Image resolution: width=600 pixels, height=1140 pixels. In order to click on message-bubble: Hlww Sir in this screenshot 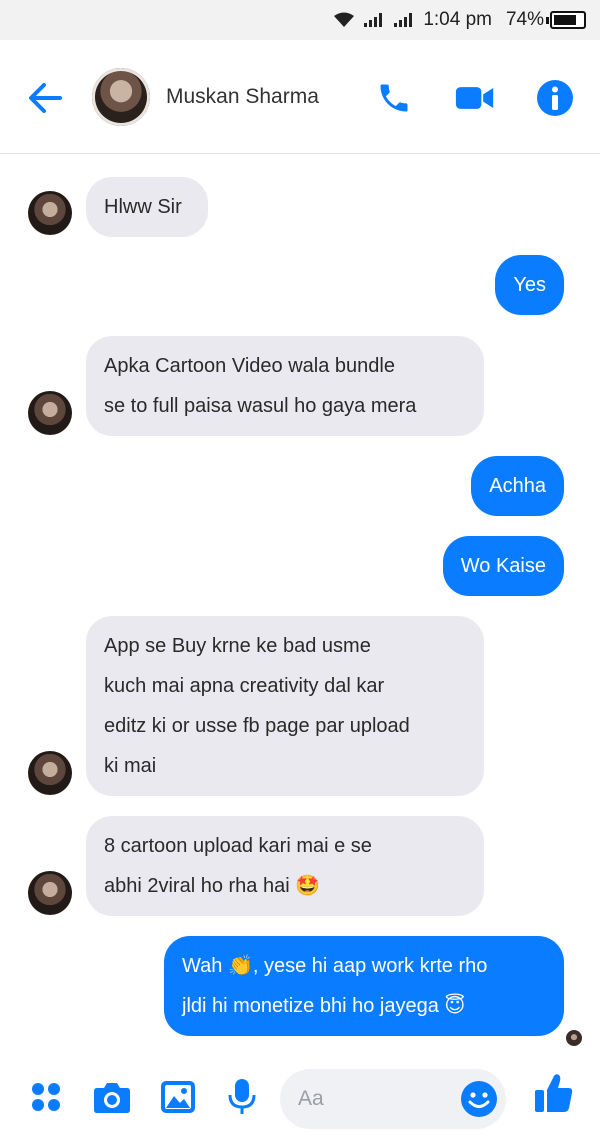, I will do `click(147, 207)`.